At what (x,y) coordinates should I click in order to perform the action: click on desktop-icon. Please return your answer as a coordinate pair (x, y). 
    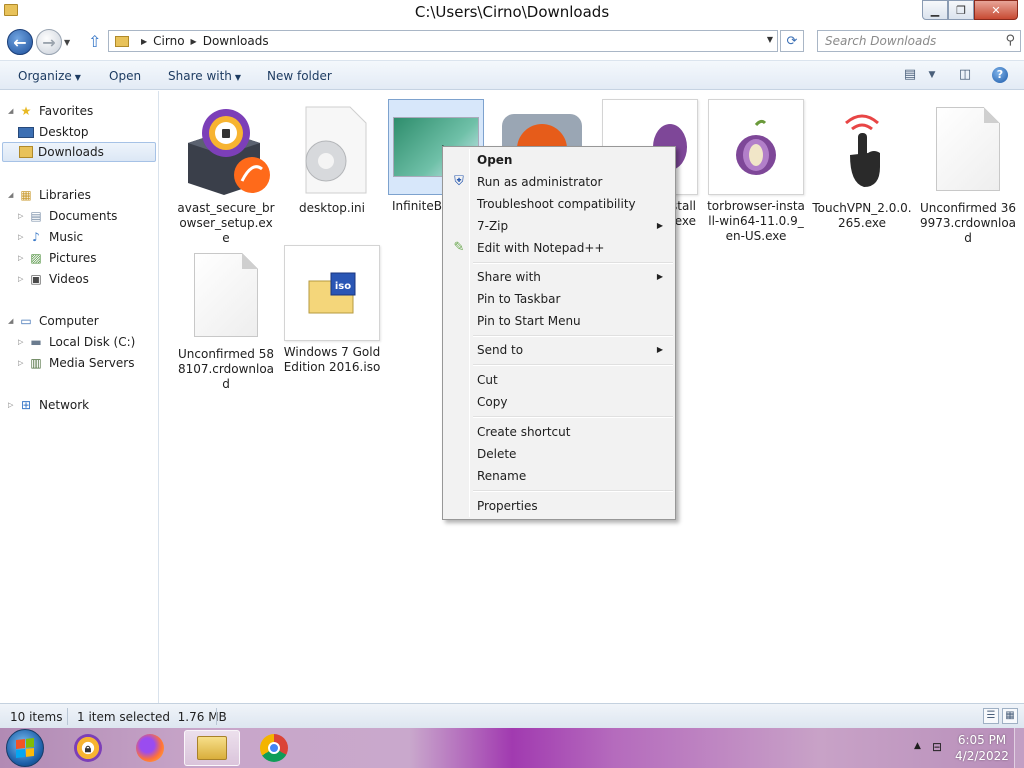
    Looking at the image, I should click on (26, 132).